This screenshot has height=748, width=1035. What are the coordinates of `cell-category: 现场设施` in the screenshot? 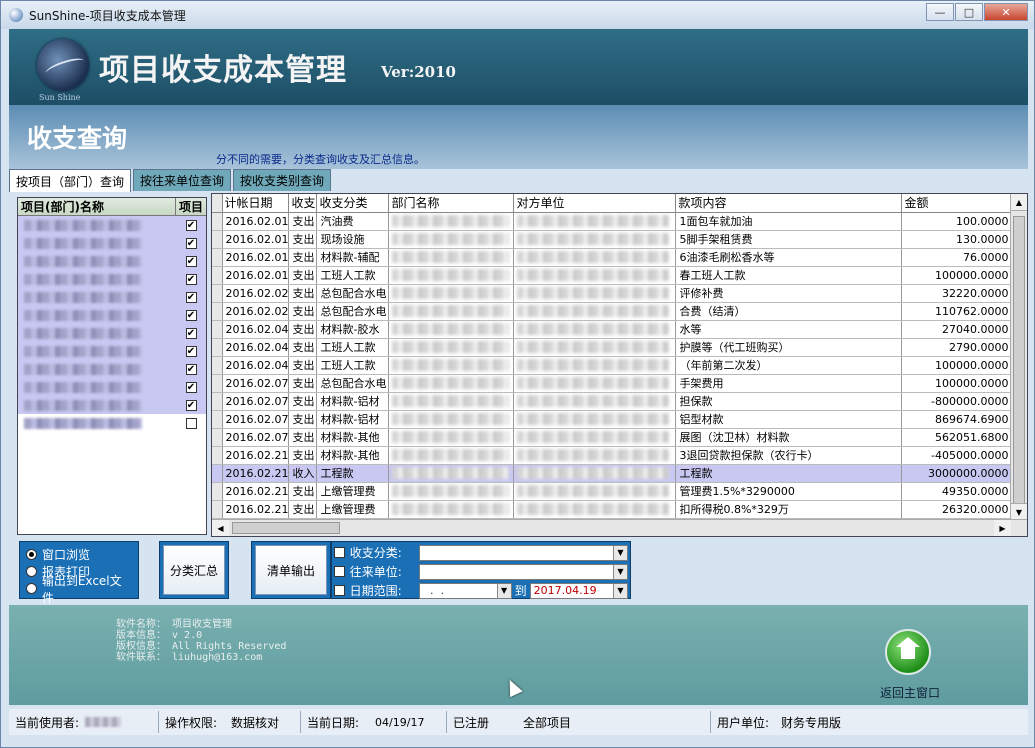 It's located at (353, 239).